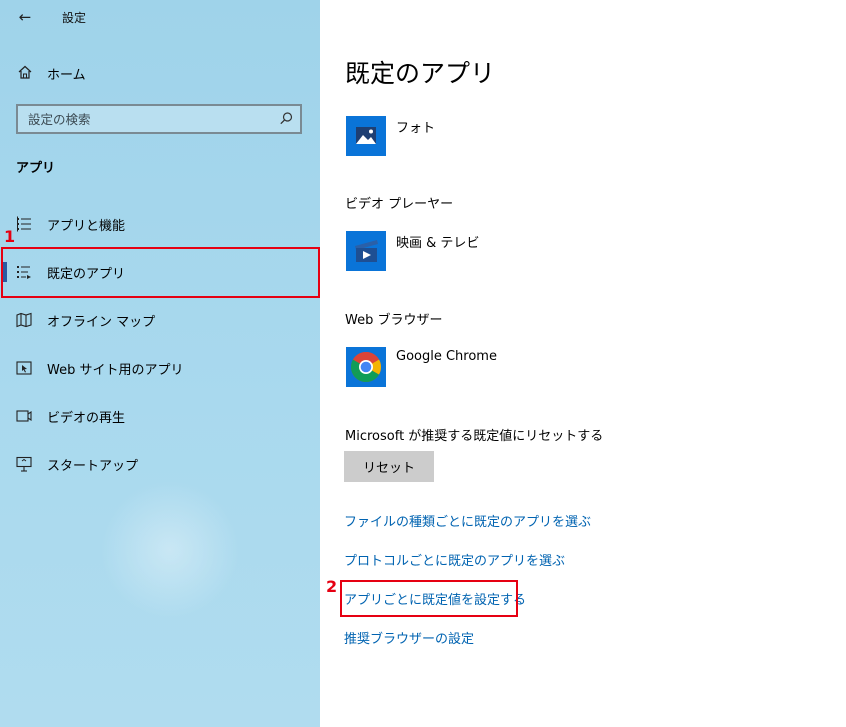 The width and height of the screenshot is (846, 727). Describe the element at coordinates (160, 416) in the screenshot. I see `sidebar-item-video-playback: ビデオの再生` at that location.